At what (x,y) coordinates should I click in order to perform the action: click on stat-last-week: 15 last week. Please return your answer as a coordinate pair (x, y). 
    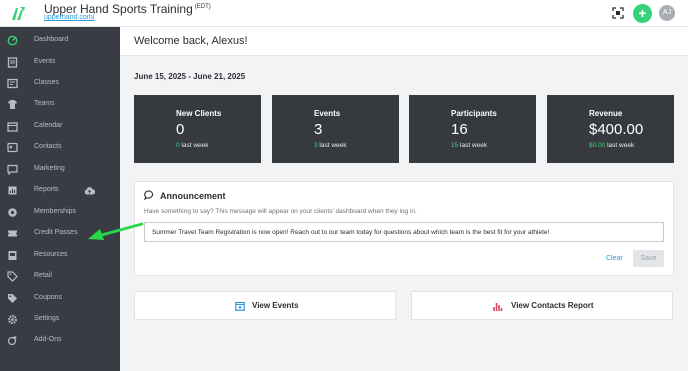
    Looking at the image, I should click on (469, 145).